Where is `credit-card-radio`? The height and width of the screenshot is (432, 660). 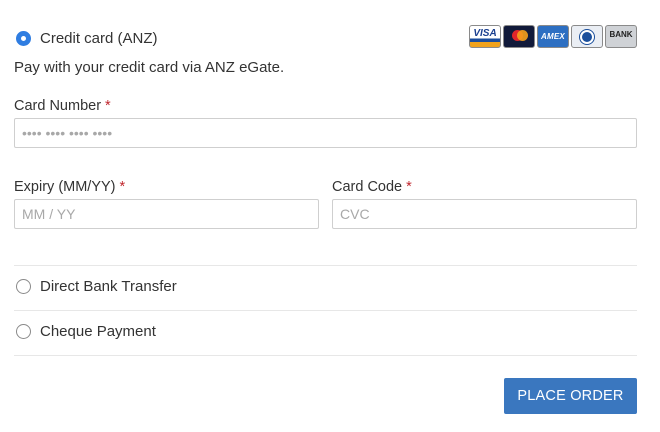
credit-card-radio is located at coordinates (23, 38).